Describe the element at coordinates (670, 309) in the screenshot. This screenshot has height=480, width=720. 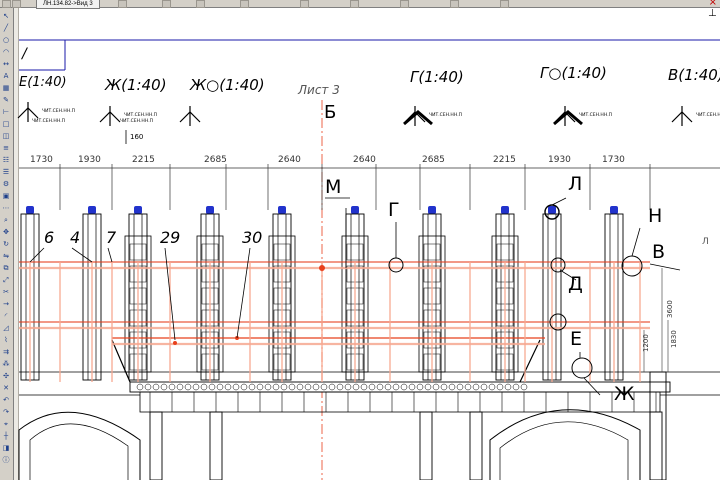
I see `vertical-dim-0: 3600` at that location.